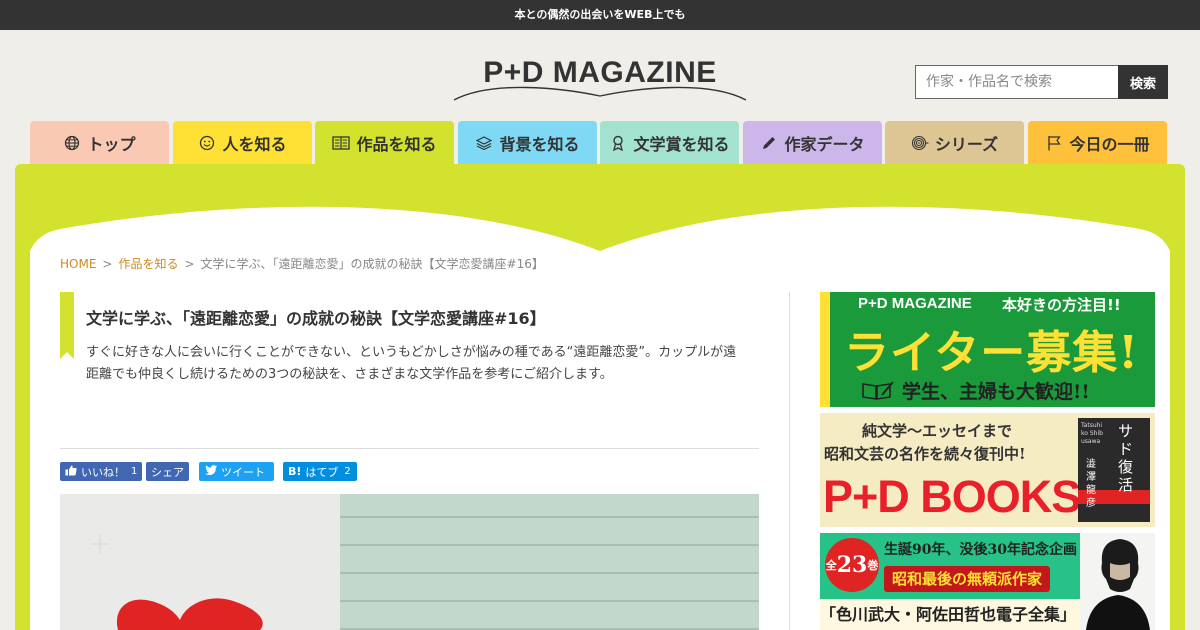  Describe the element at coordinates (681, 144) in the screenshot. I see `tab-label: 文学賞を知る` at that location.